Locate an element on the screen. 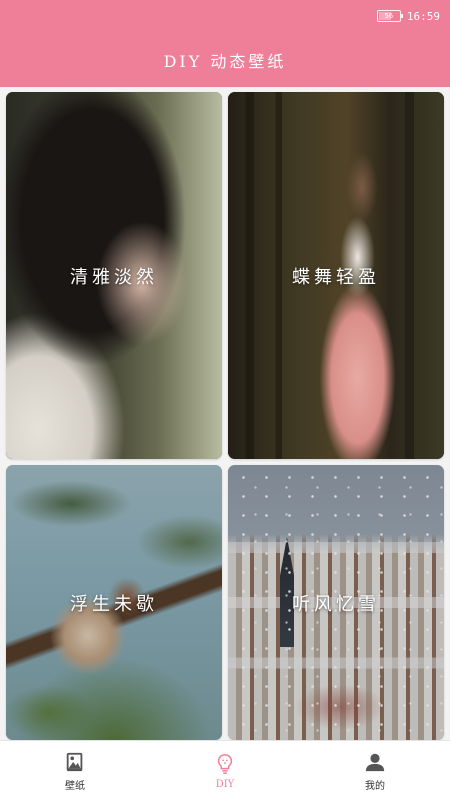  page-title: DIY 动态壁纸 is located at coordinates (225, 61).